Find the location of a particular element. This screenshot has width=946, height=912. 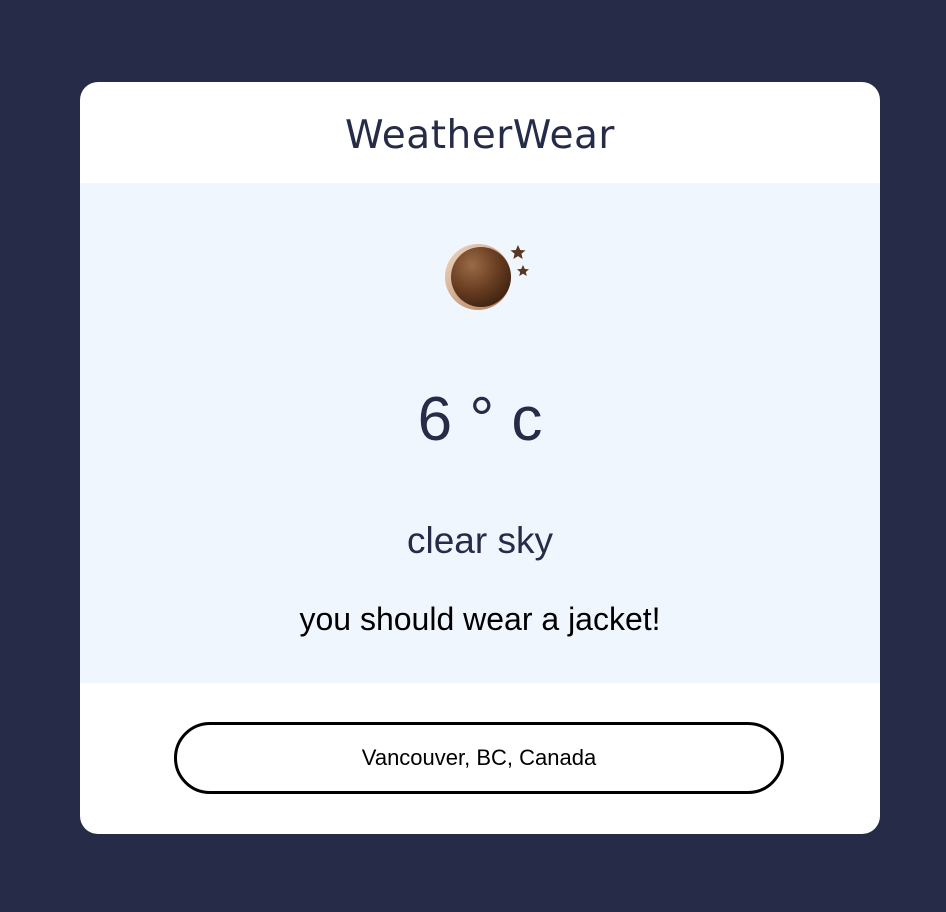

weather-description: clear sky is located at coordinates (480, 540).